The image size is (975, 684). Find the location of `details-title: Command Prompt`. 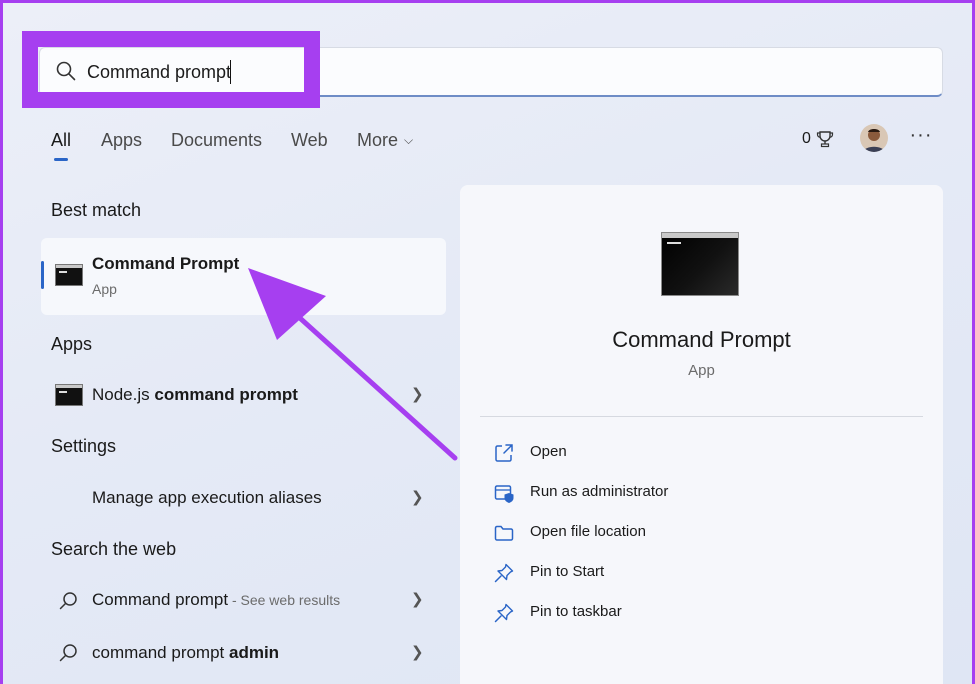

details-title: Command Prompt is located at coordinates (701, 339).